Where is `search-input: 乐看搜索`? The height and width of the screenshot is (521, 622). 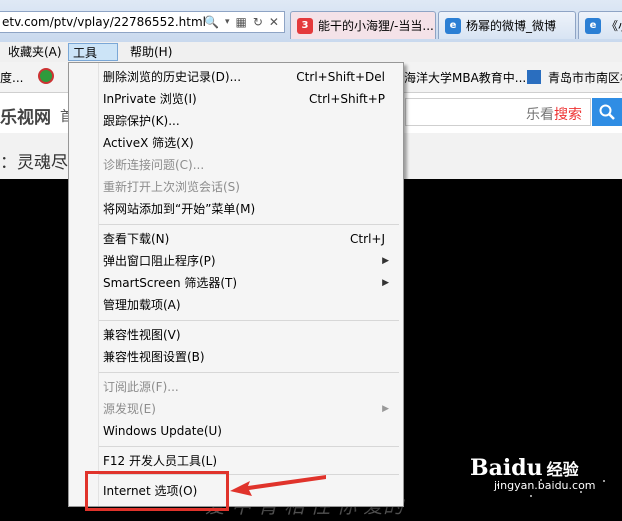 search-input: 乐看搜索 is located at coordinates (498, 112).